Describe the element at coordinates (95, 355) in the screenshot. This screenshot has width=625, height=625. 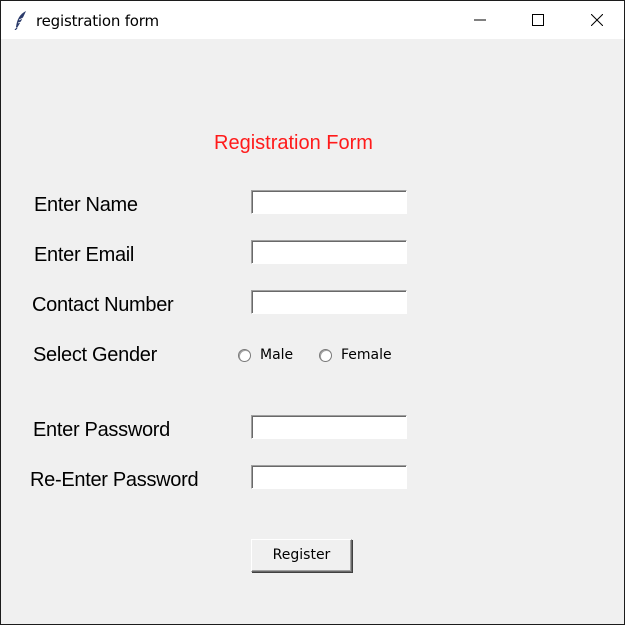
I see `gender-label: Select Gender` at that location.